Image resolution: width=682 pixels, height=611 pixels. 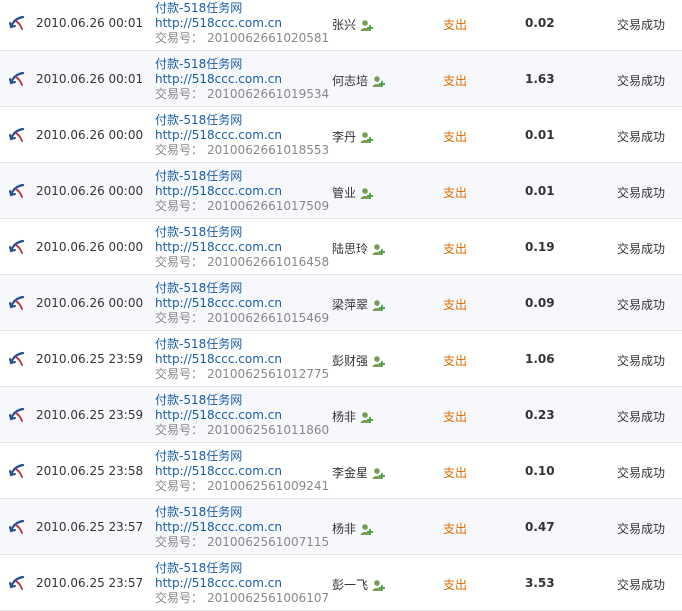 What do you see at coordinates (540, 23) in the screenshot?
I see `amount-value: 0.02` at bounding box center [540, 23].